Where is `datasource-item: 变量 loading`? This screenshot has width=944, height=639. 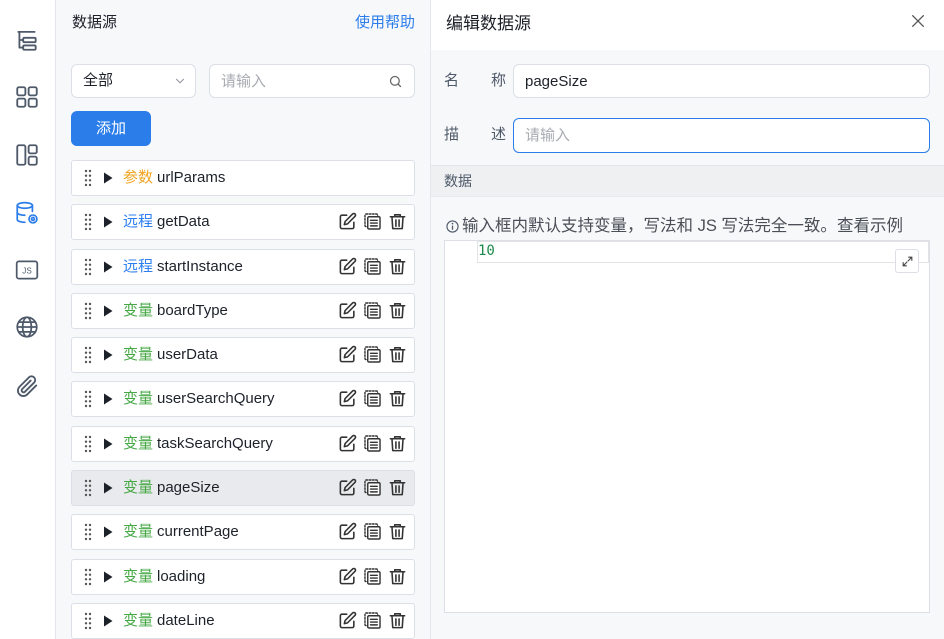
datasource-item: 变量 loading is located at coordinates (243, 576).